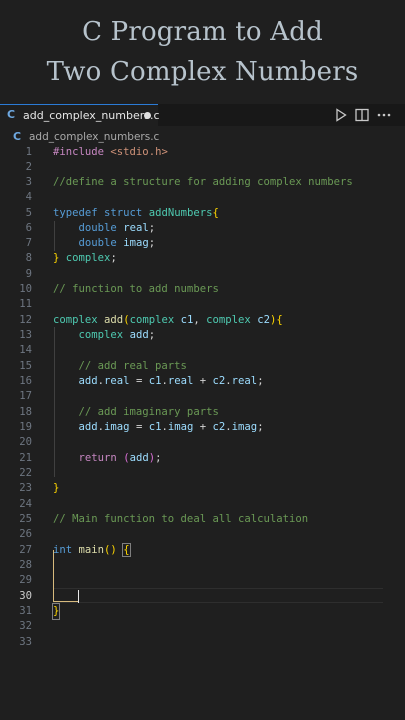  Describe the element at coordinates (28, 274) in the screenshot. I see `line-number: 9` at that location.